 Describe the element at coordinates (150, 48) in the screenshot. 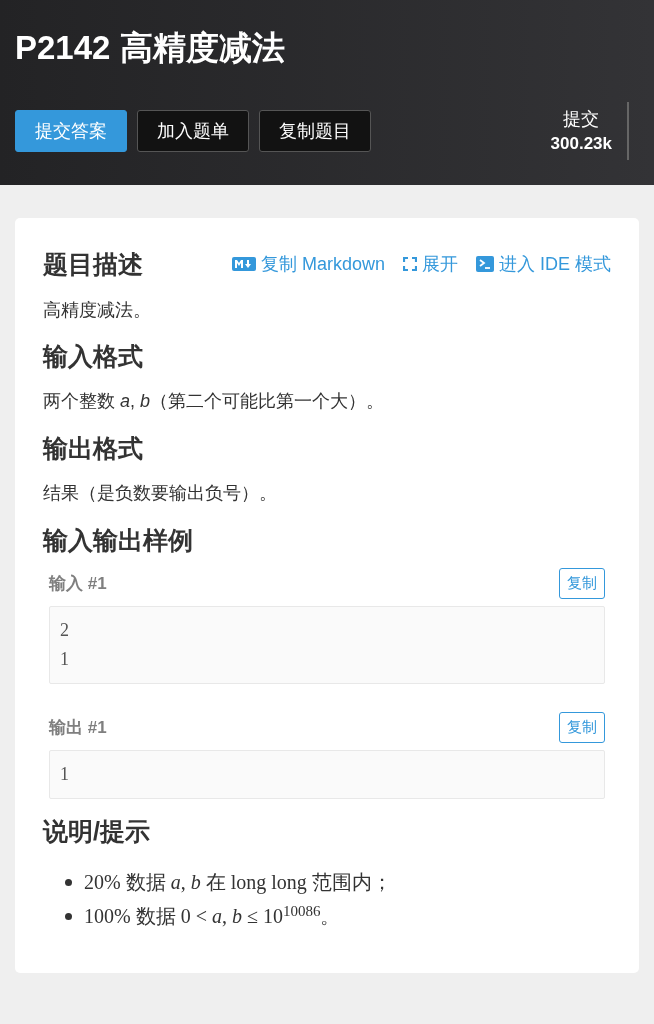

I see `problem-title: P2142 高精度减法` at that location.